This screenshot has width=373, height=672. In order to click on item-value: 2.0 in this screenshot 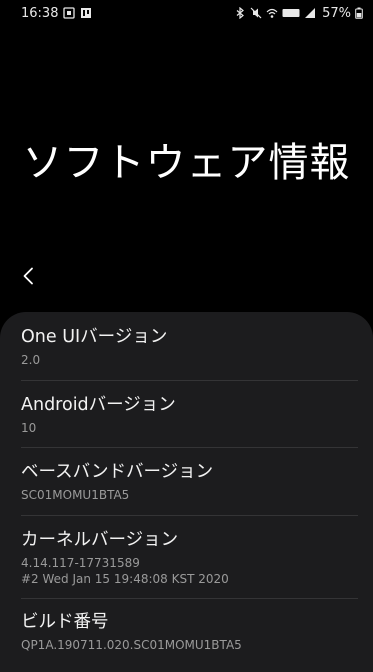, I will do `click(31, 360)`.